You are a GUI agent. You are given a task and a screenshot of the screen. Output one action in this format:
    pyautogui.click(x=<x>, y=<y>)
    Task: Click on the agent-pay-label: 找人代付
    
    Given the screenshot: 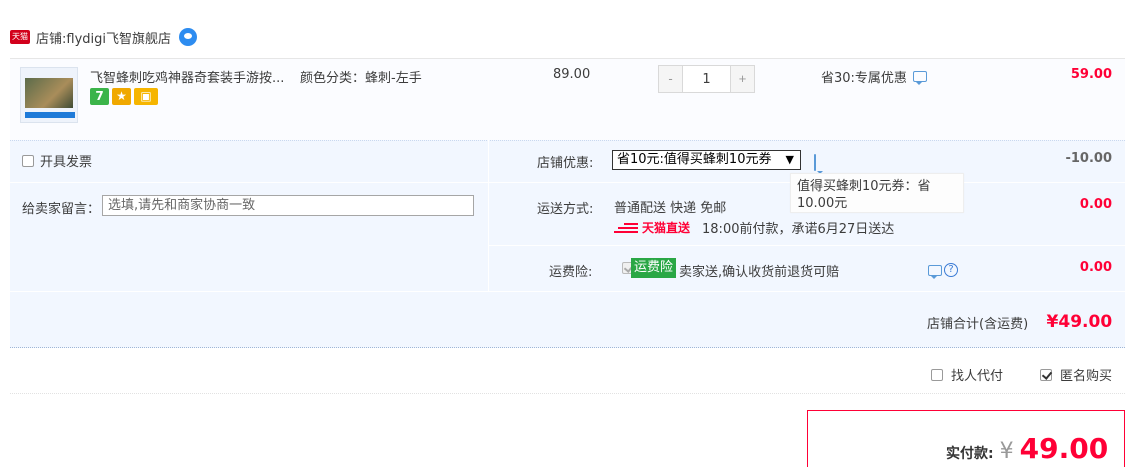 What is the action you would take?
    pyautogui.click(x=977, y=376)
    